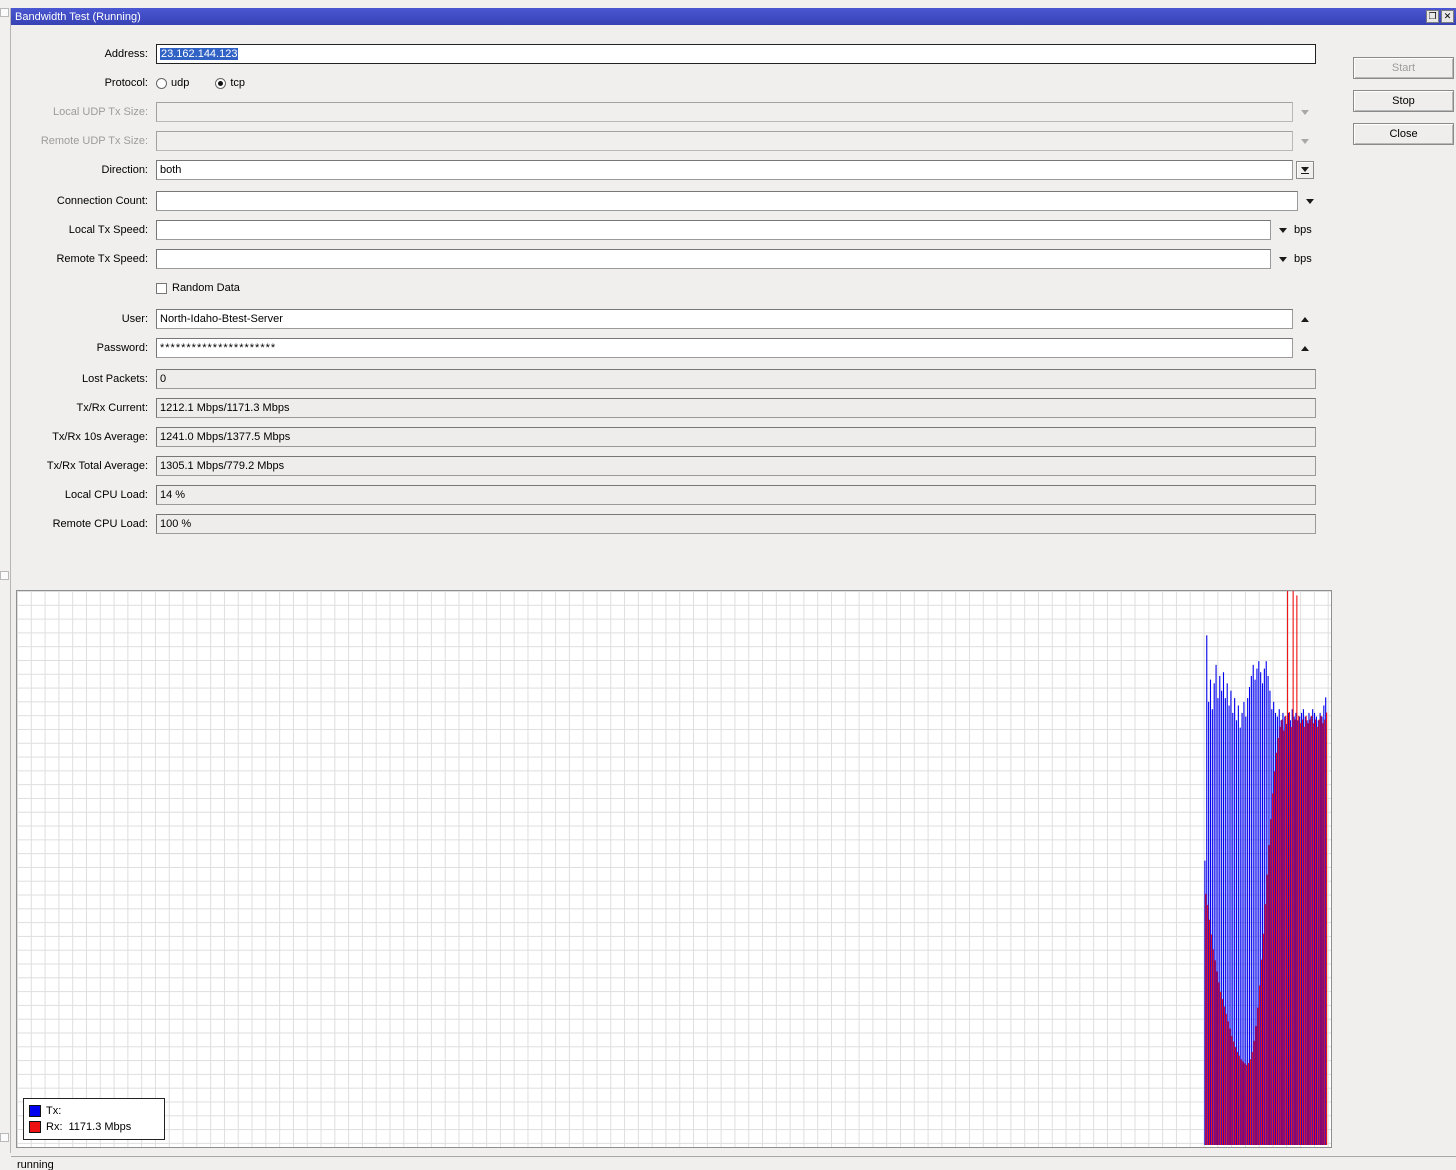 This screenshot has width=1456, height=1170. Describe the element at coordinates (114, 379) in the screenshot. I see `lost-packets-label: Lost Packets:` at that location.